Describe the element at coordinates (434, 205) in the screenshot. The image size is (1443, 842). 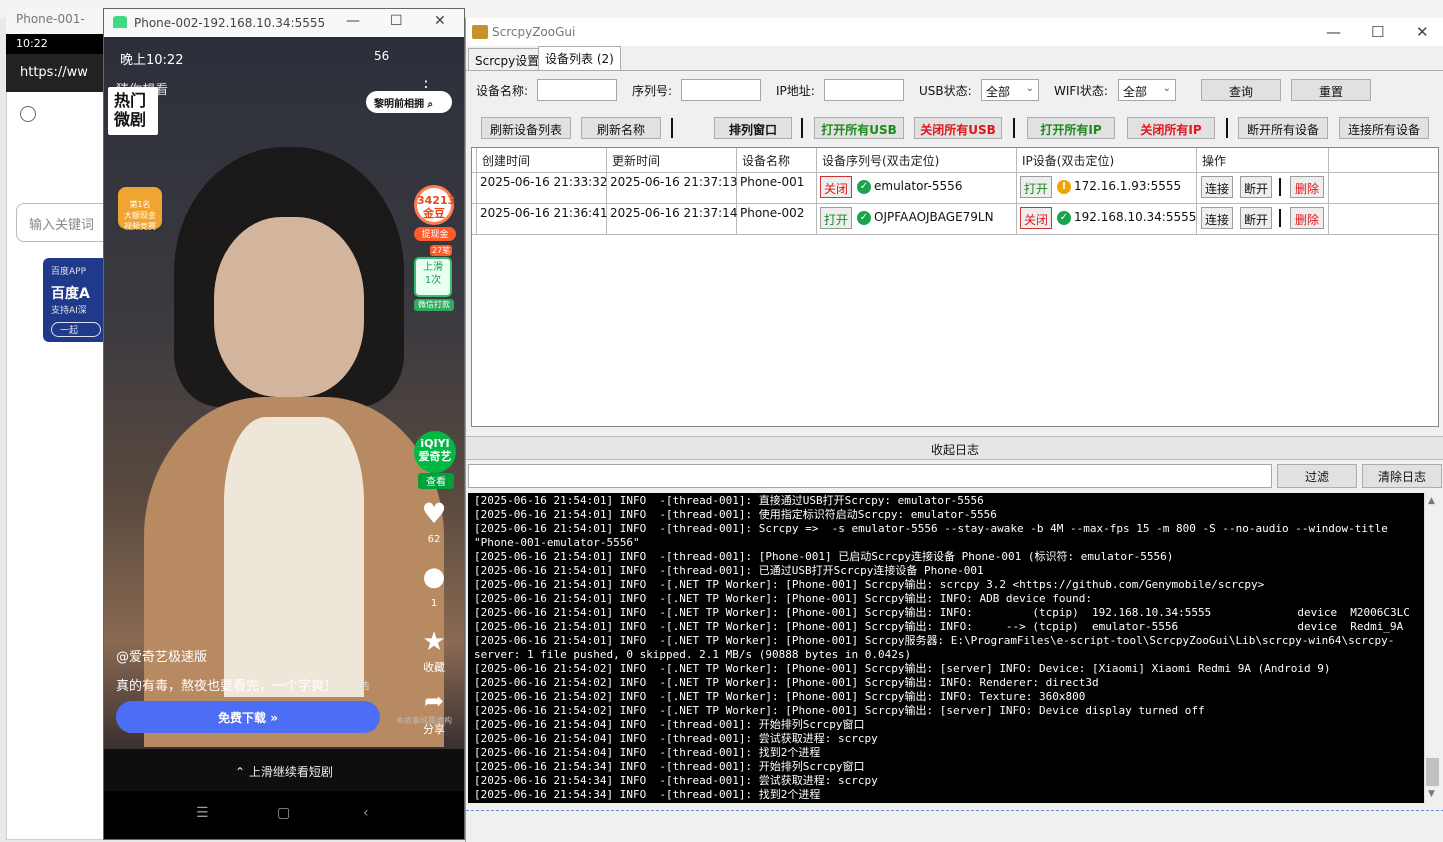
I see `gold-bean-badge: 34213 金豆` at that location.